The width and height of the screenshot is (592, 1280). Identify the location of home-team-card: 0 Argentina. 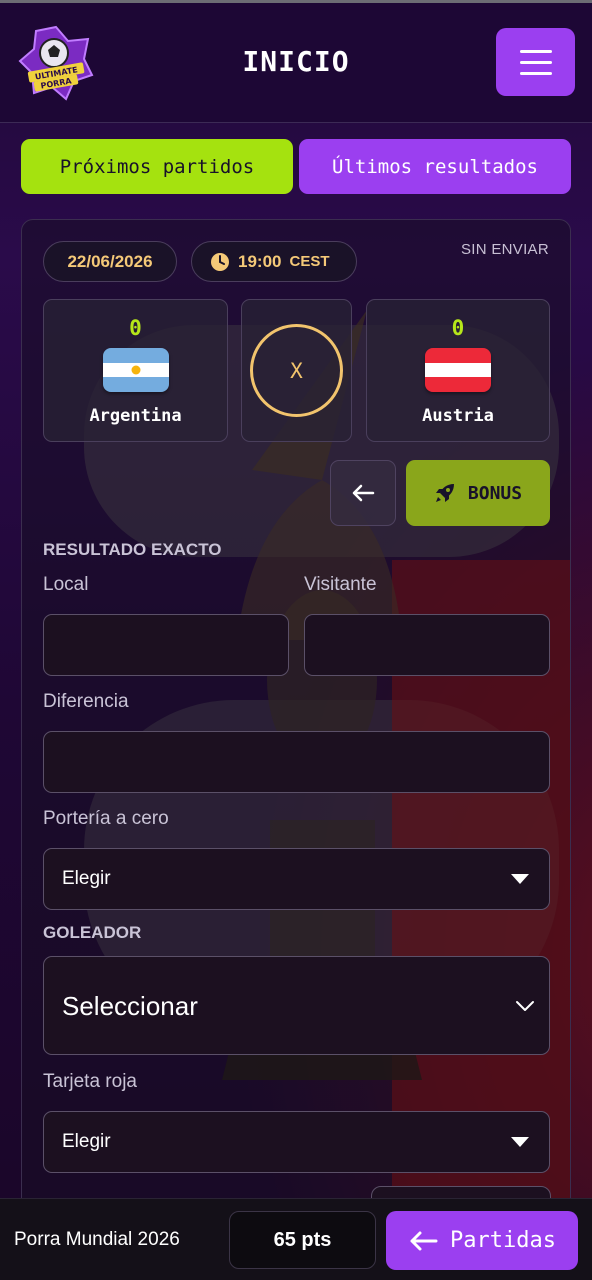
(135, 370).